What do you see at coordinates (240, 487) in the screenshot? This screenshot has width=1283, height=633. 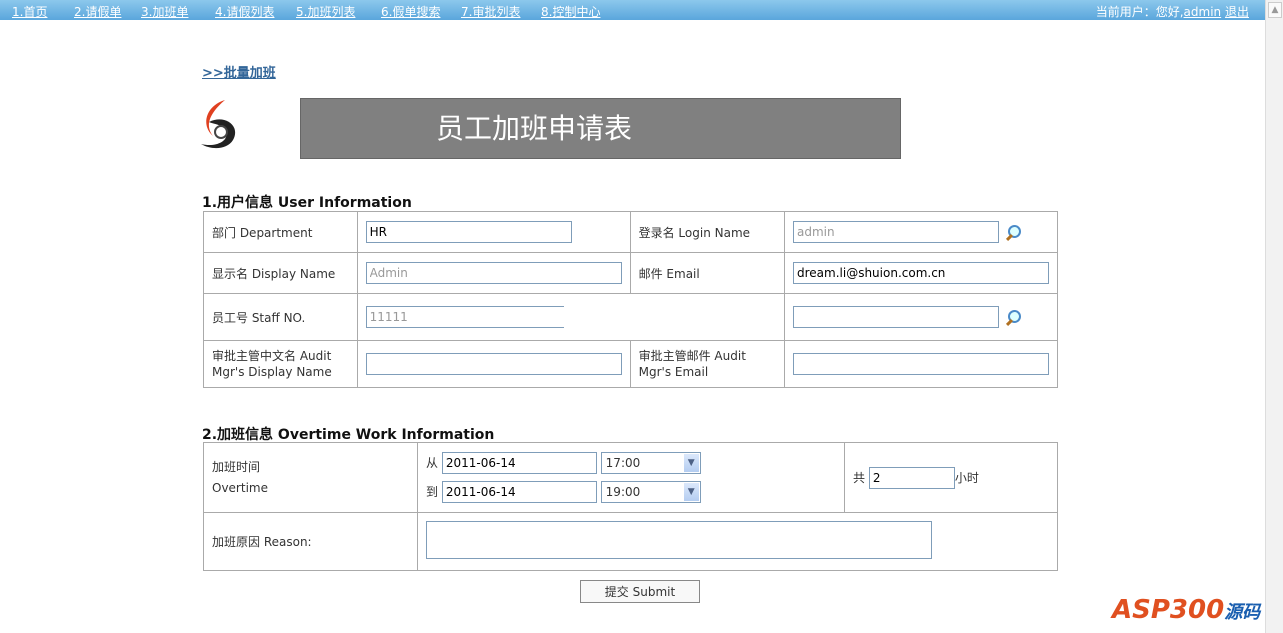 I see `overtime-label-en: Overtime` at bounding box center [240, 487].